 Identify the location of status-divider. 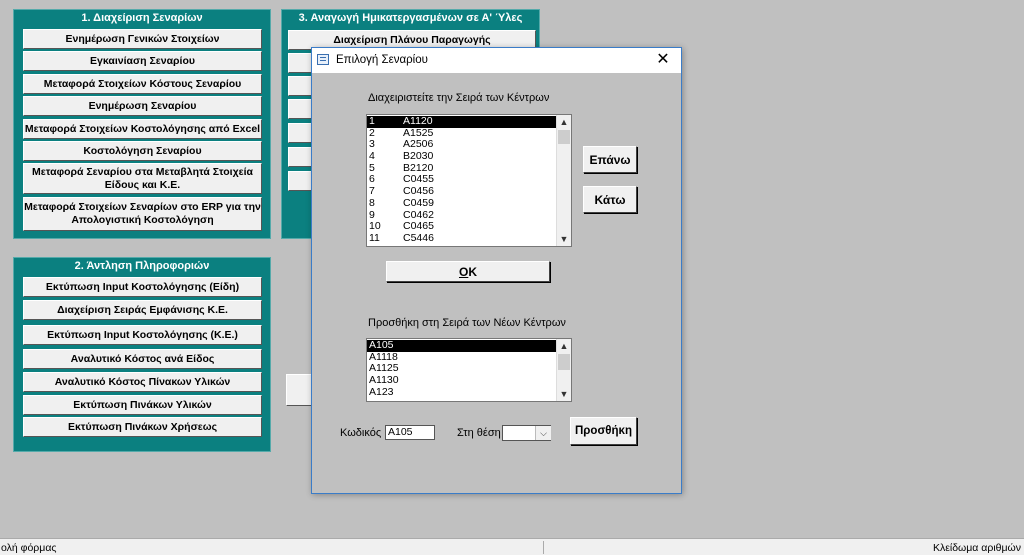
(543, 547).